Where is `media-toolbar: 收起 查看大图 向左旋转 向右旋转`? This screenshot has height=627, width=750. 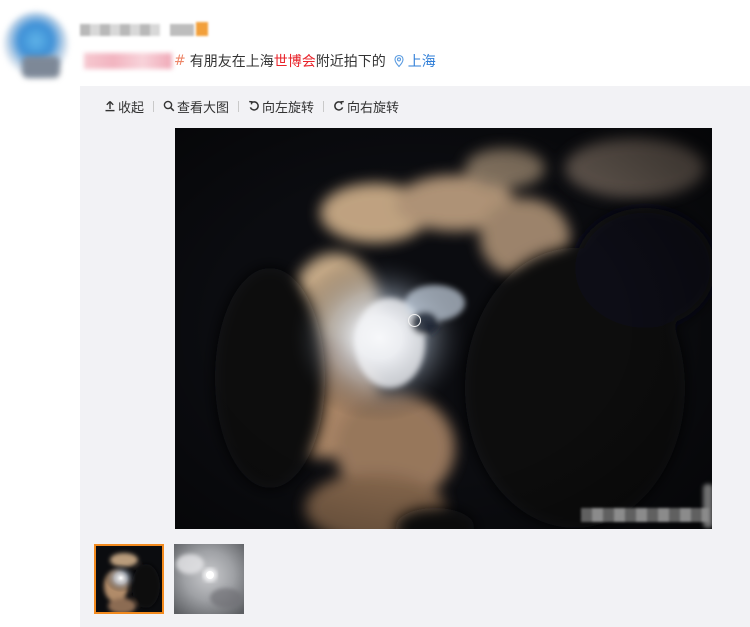
media-toolbar: 收起 查看大图 向左旋转 向右旋转 is located at coordinates (251, 106).